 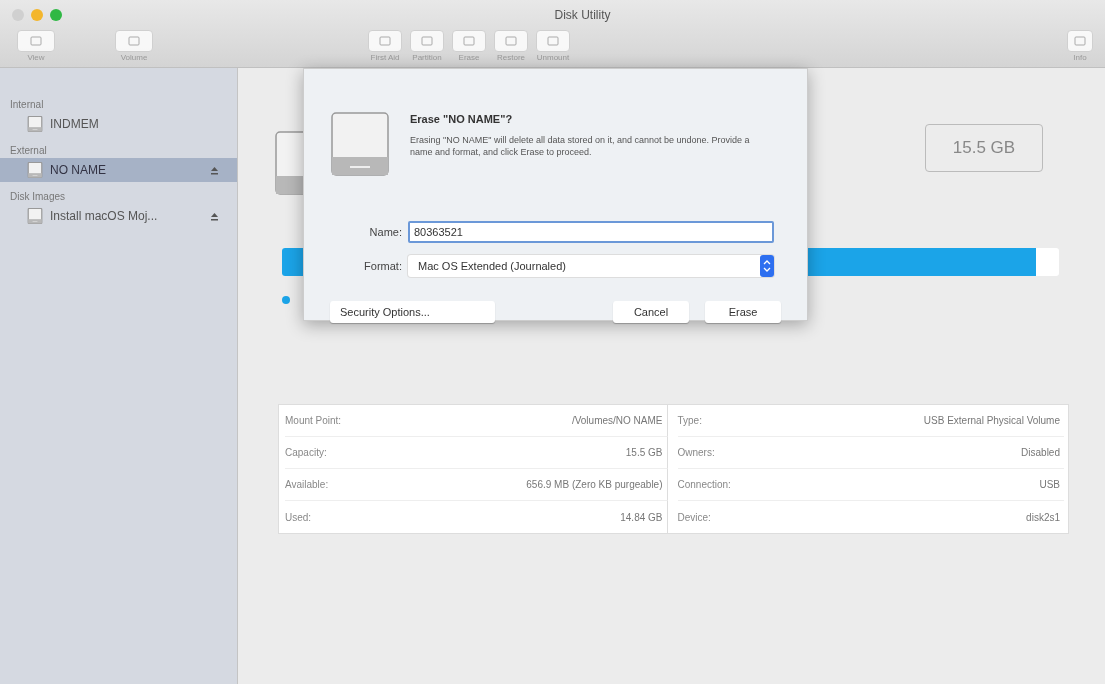 I want to click on info-value: Disabled, so click(x=1040, y=453).